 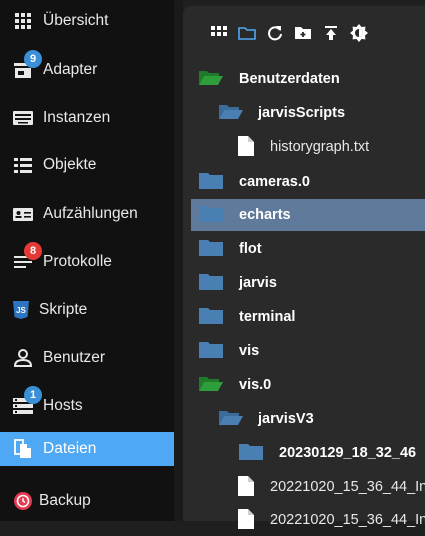 I want to click on folder-name: vis, so click(x=249, y=351).